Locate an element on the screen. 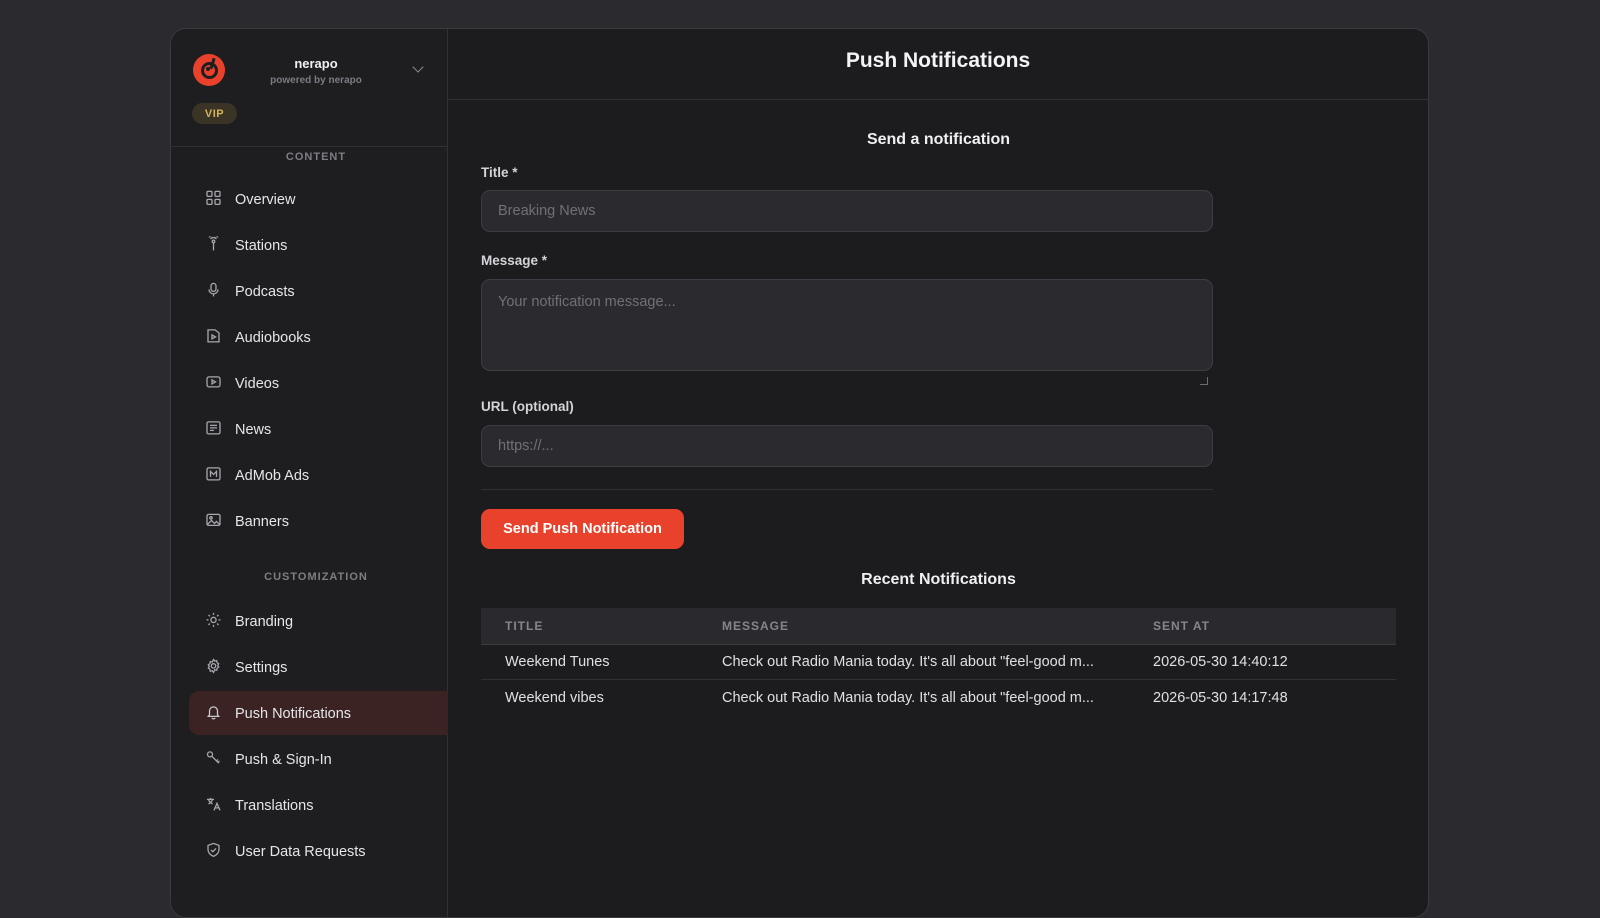 This screenshot has width=1600, height=918. section-label-content: CONTENT is located at coordinates (316, 157).